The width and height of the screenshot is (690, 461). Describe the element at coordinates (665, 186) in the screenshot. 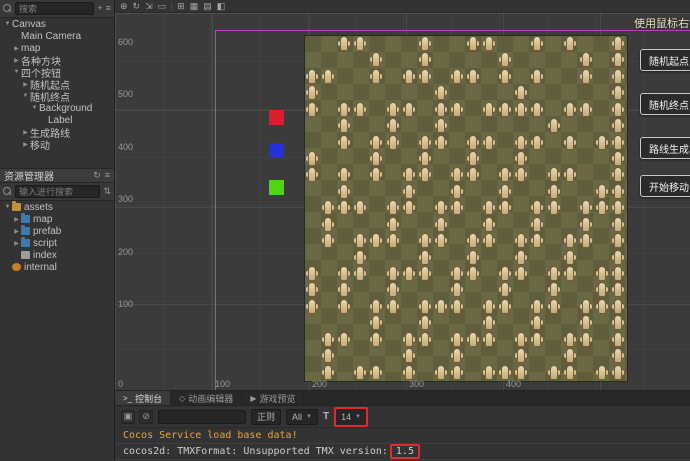

I see `start-move-button: 开始移动` at that location.